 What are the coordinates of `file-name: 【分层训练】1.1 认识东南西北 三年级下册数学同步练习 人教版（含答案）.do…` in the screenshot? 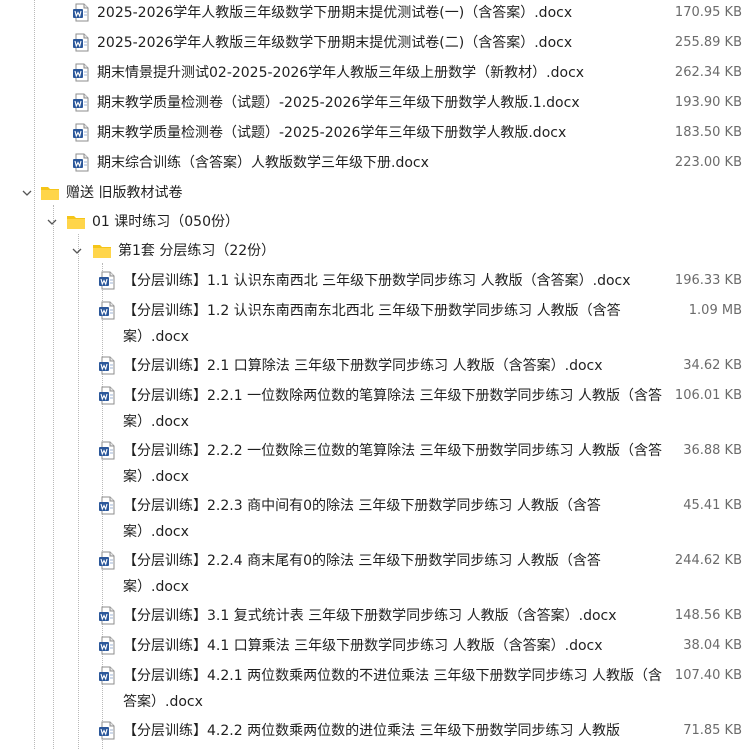 It's located at (377, 281).